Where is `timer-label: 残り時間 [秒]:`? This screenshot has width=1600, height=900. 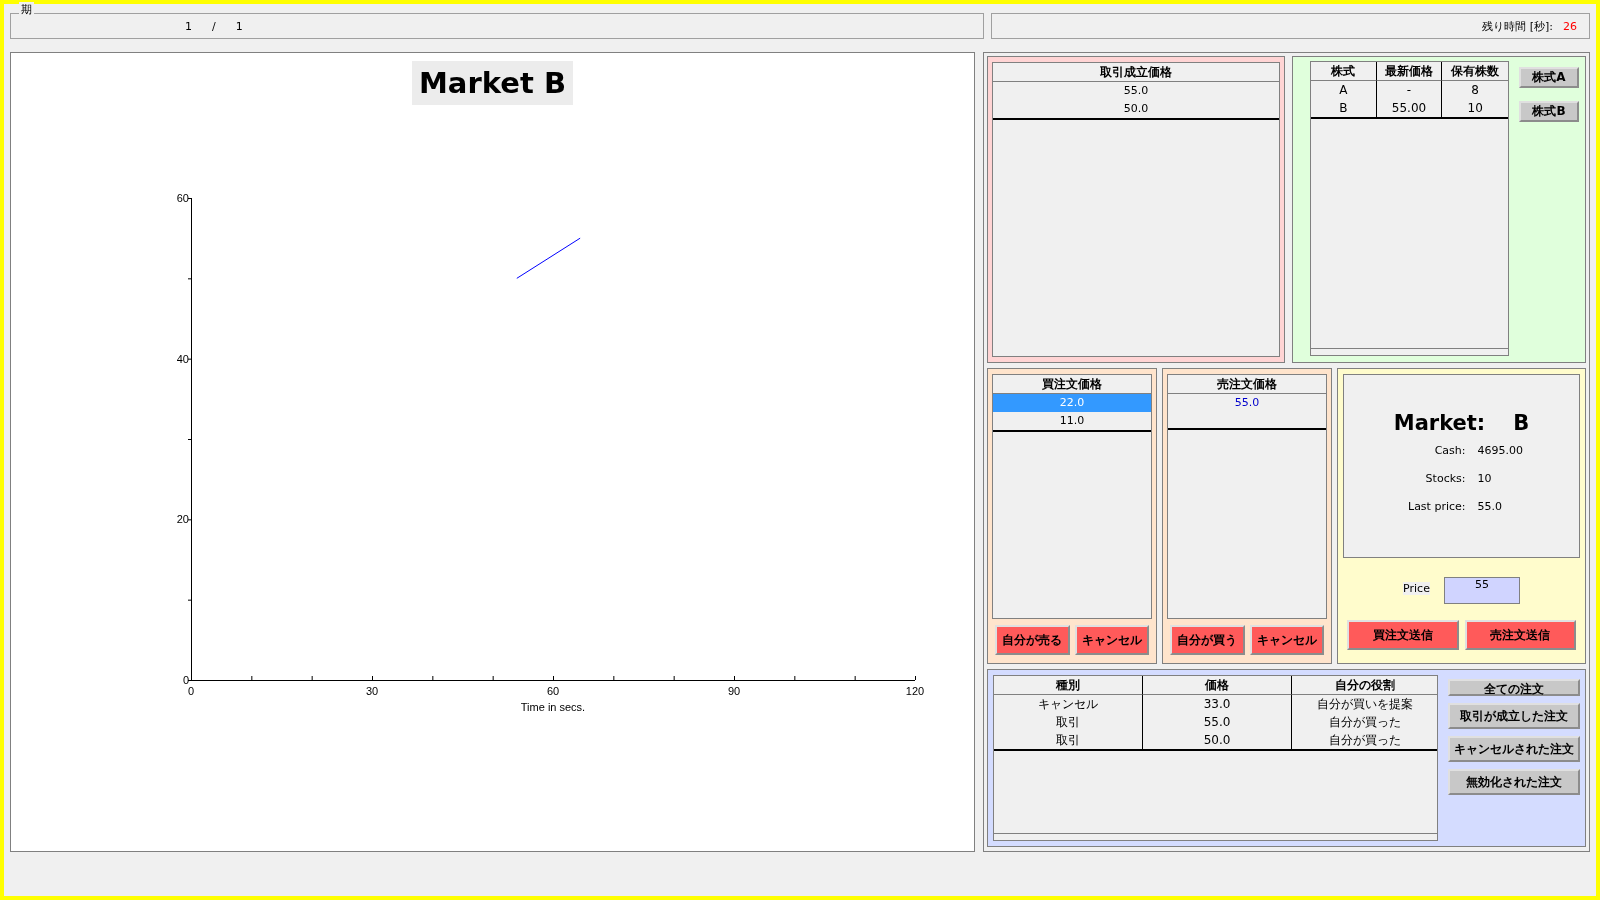 timer-label: 残り時間 [秒]: is located at coordinates (1517, 26).